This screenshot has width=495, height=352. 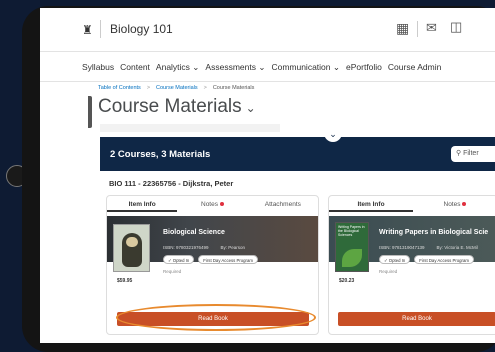 What do you see at coordinates (267, 30) in the screenshot?
I see `top-navbar: ♜ Biology 101 ▦ ✉ ◫` at bounding box center [267, 30].